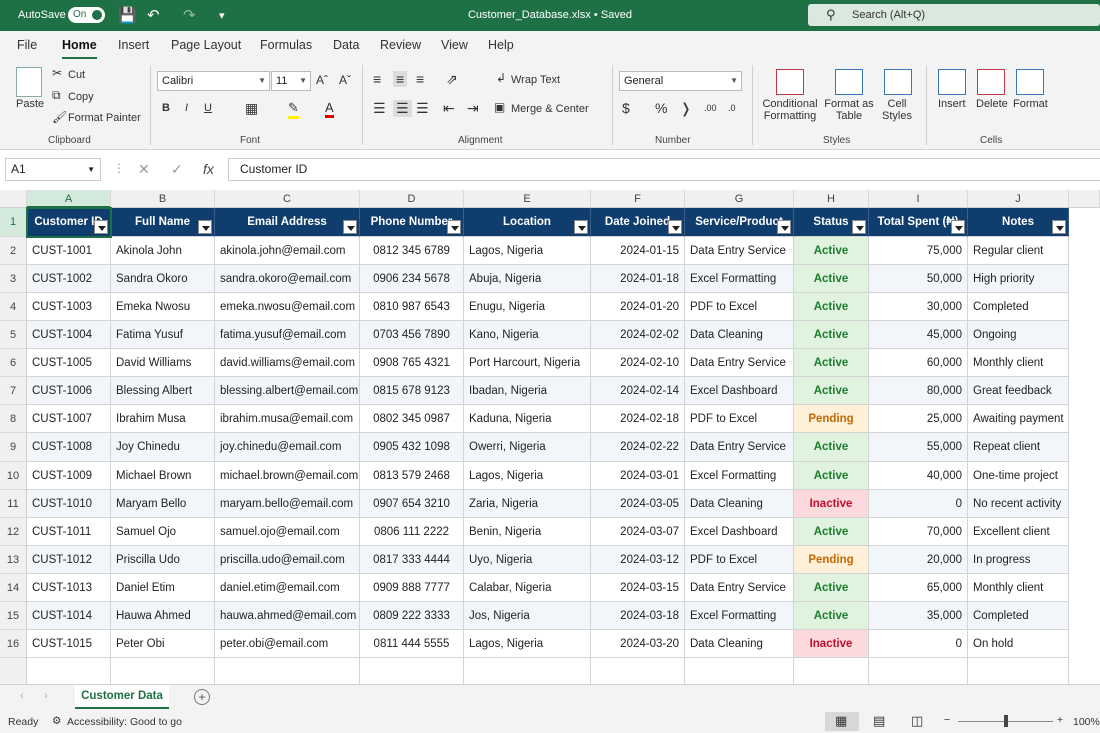 Image resolution: width=1100 pixels, height=733 pixels. What do you see at coordinates (69, 363) in the screenshot?
I see `table-cell: CUST-1005` at bounding box center [69, 363].